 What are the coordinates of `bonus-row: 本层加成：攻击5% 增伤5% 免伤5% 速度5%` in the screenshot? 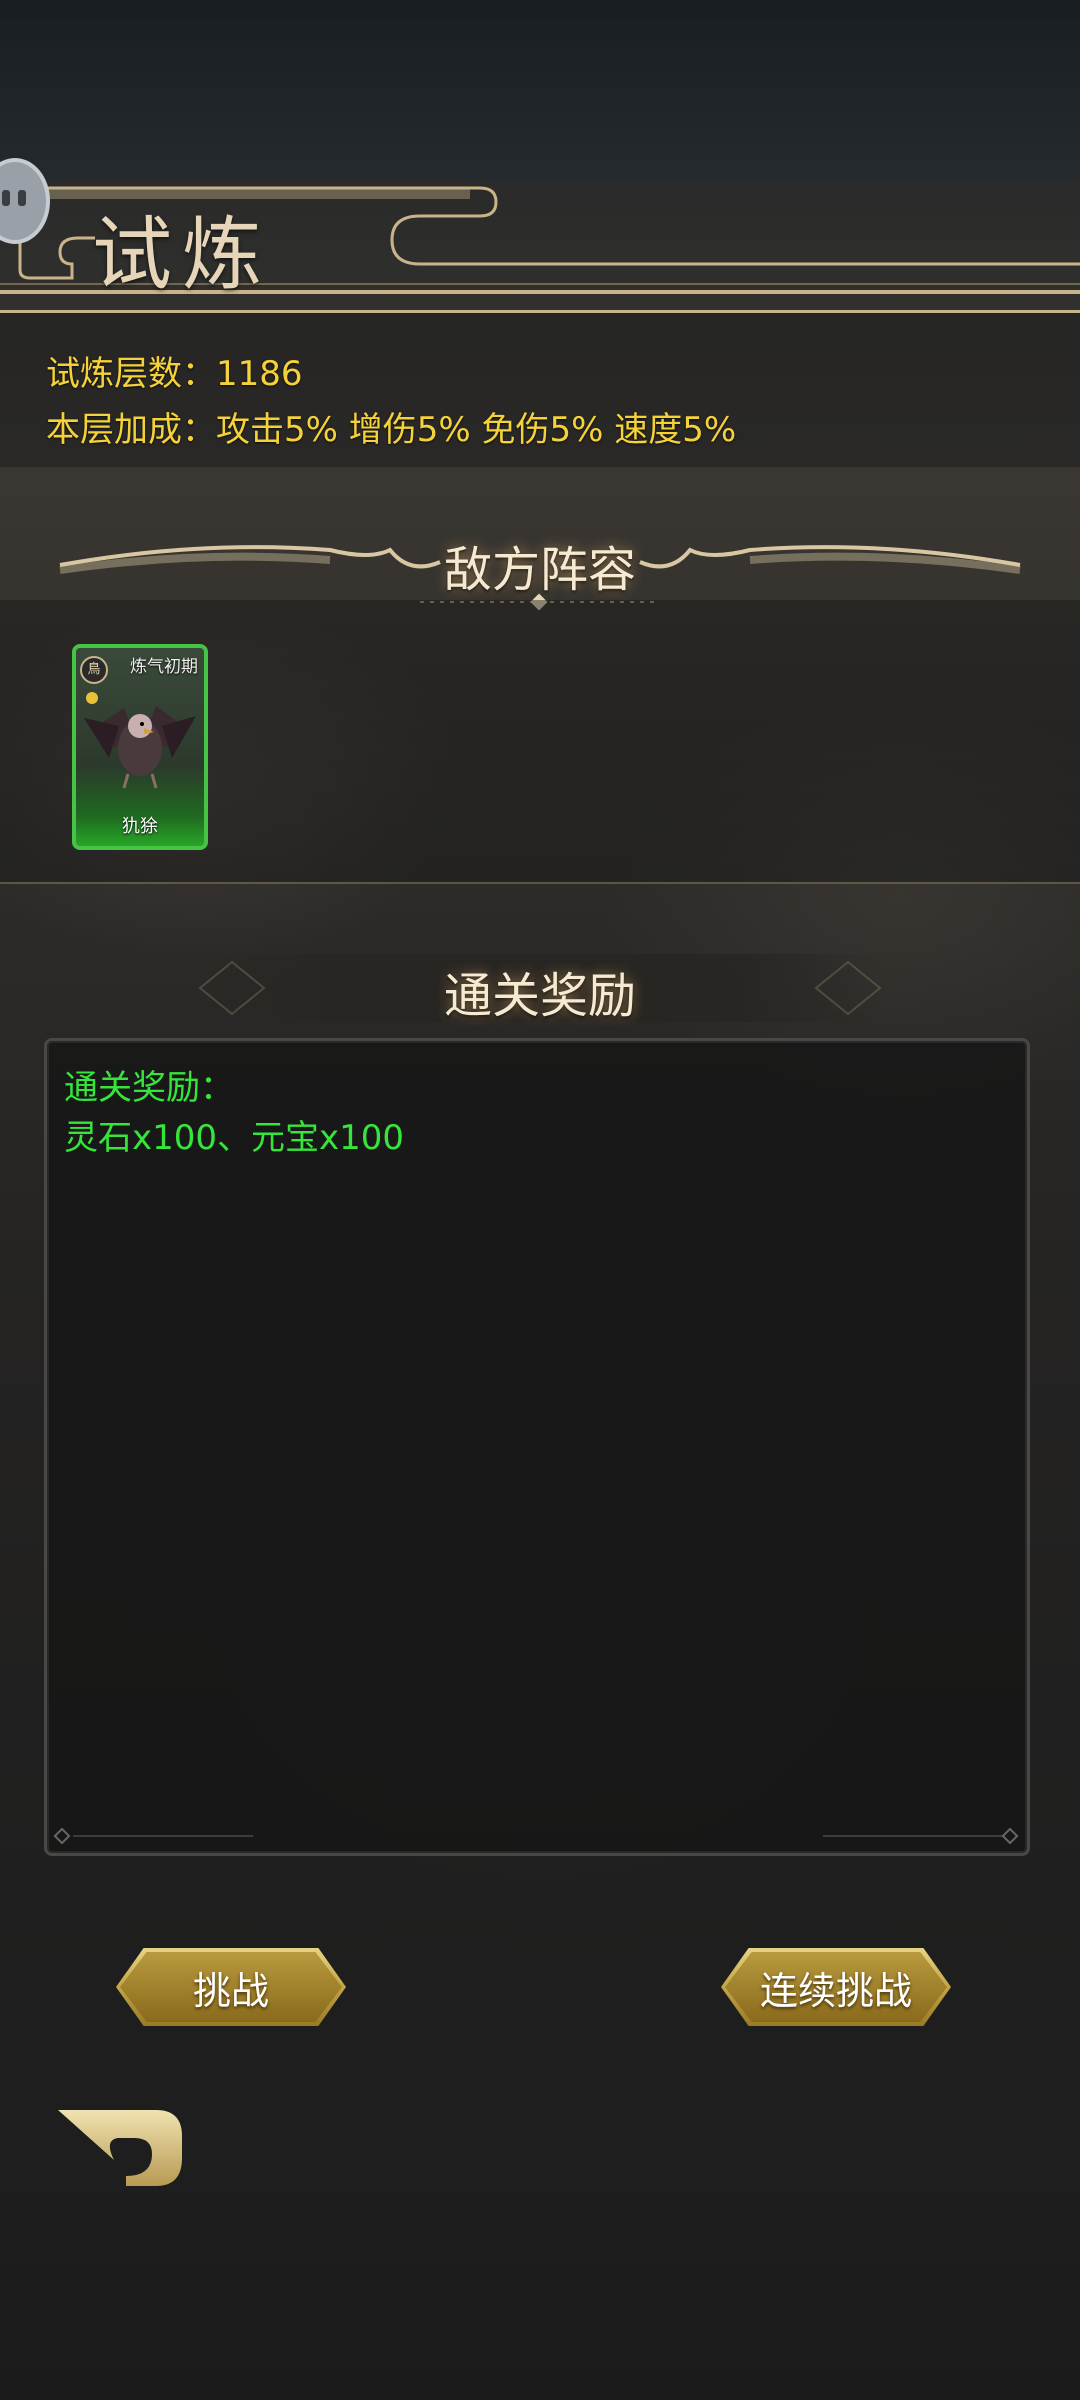 It's located at (391, 426).